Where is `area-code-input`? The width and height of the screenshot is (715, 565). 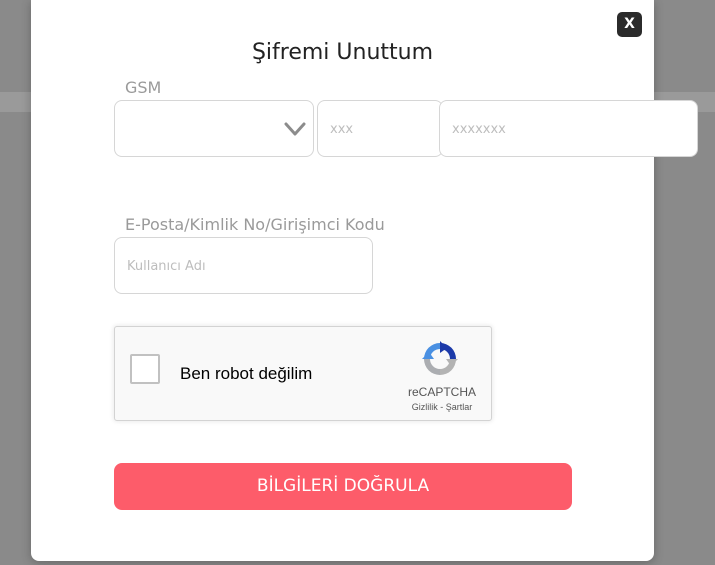
area-code-input is located at coordinates (380, 128).